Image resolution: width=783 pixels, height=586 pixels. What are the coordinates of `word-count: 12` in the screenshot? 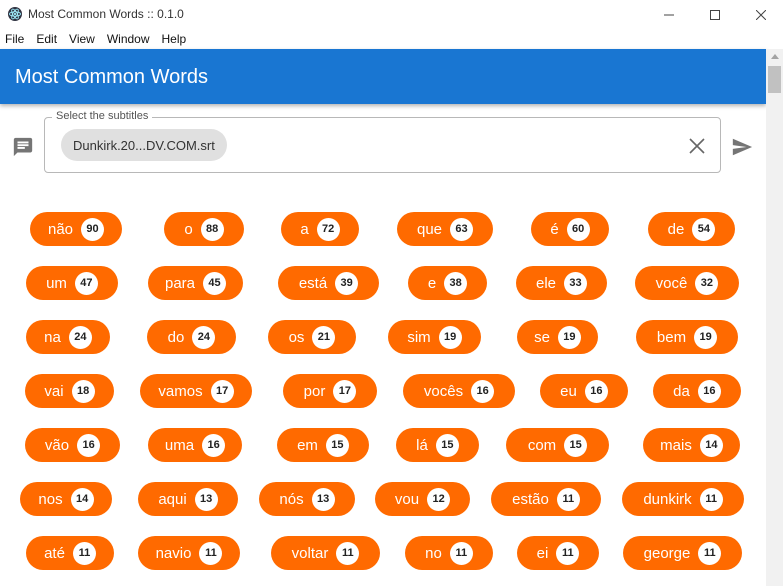 It's located at (439, 499).